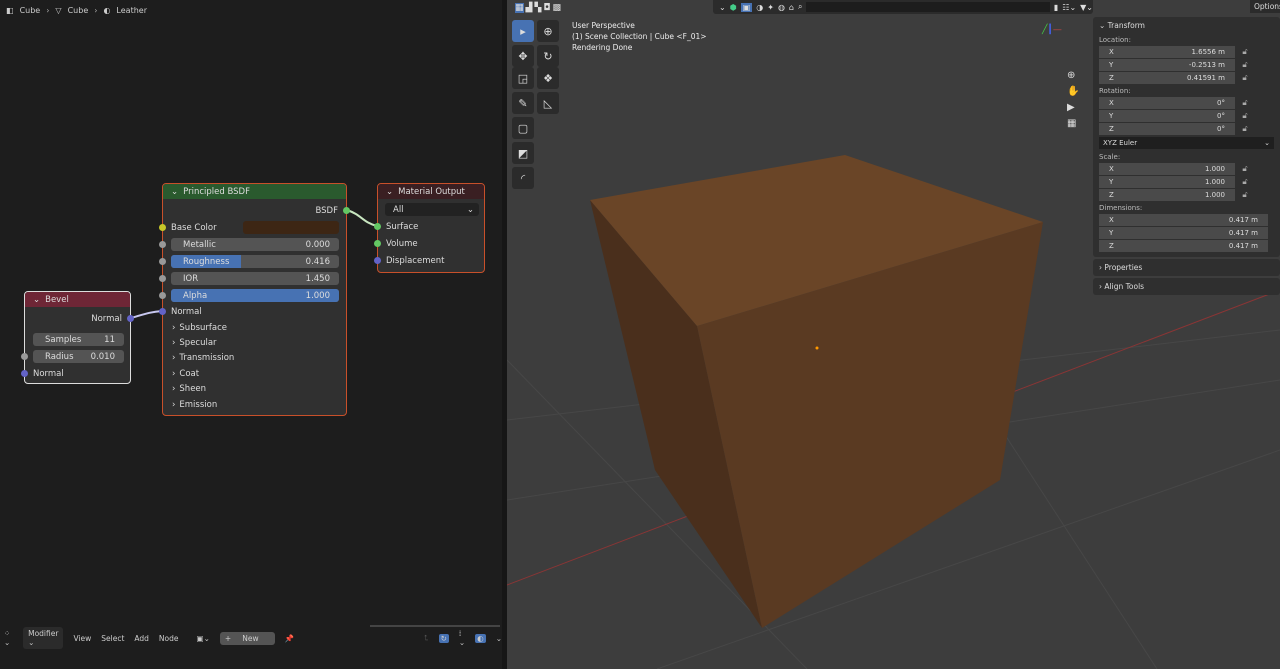 This screenshot has height=669, width=1280. I want to click on panel-specular: › Specular, so click(254, 342).